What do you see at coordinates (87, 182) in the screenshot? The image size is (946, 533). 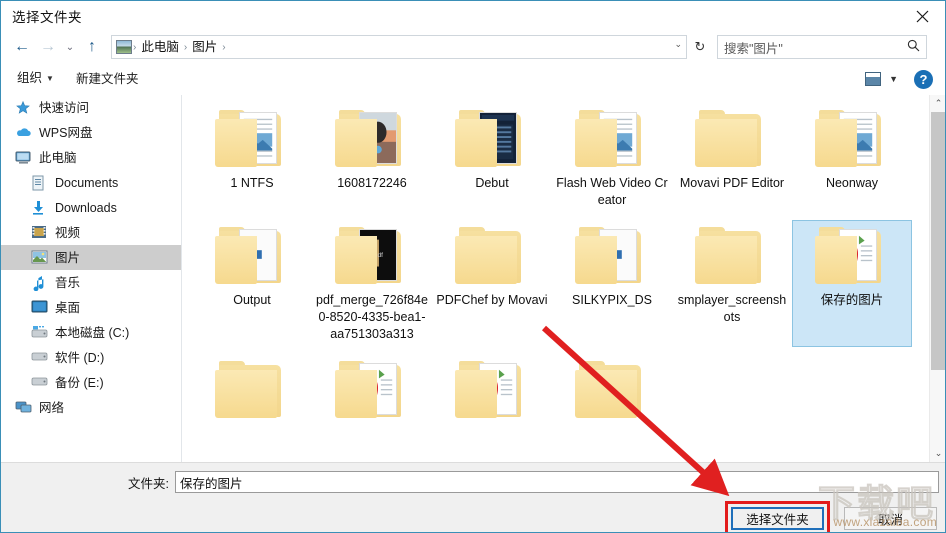 I see `sidebar-item-label: Documents` at bounding box center [87, 182].